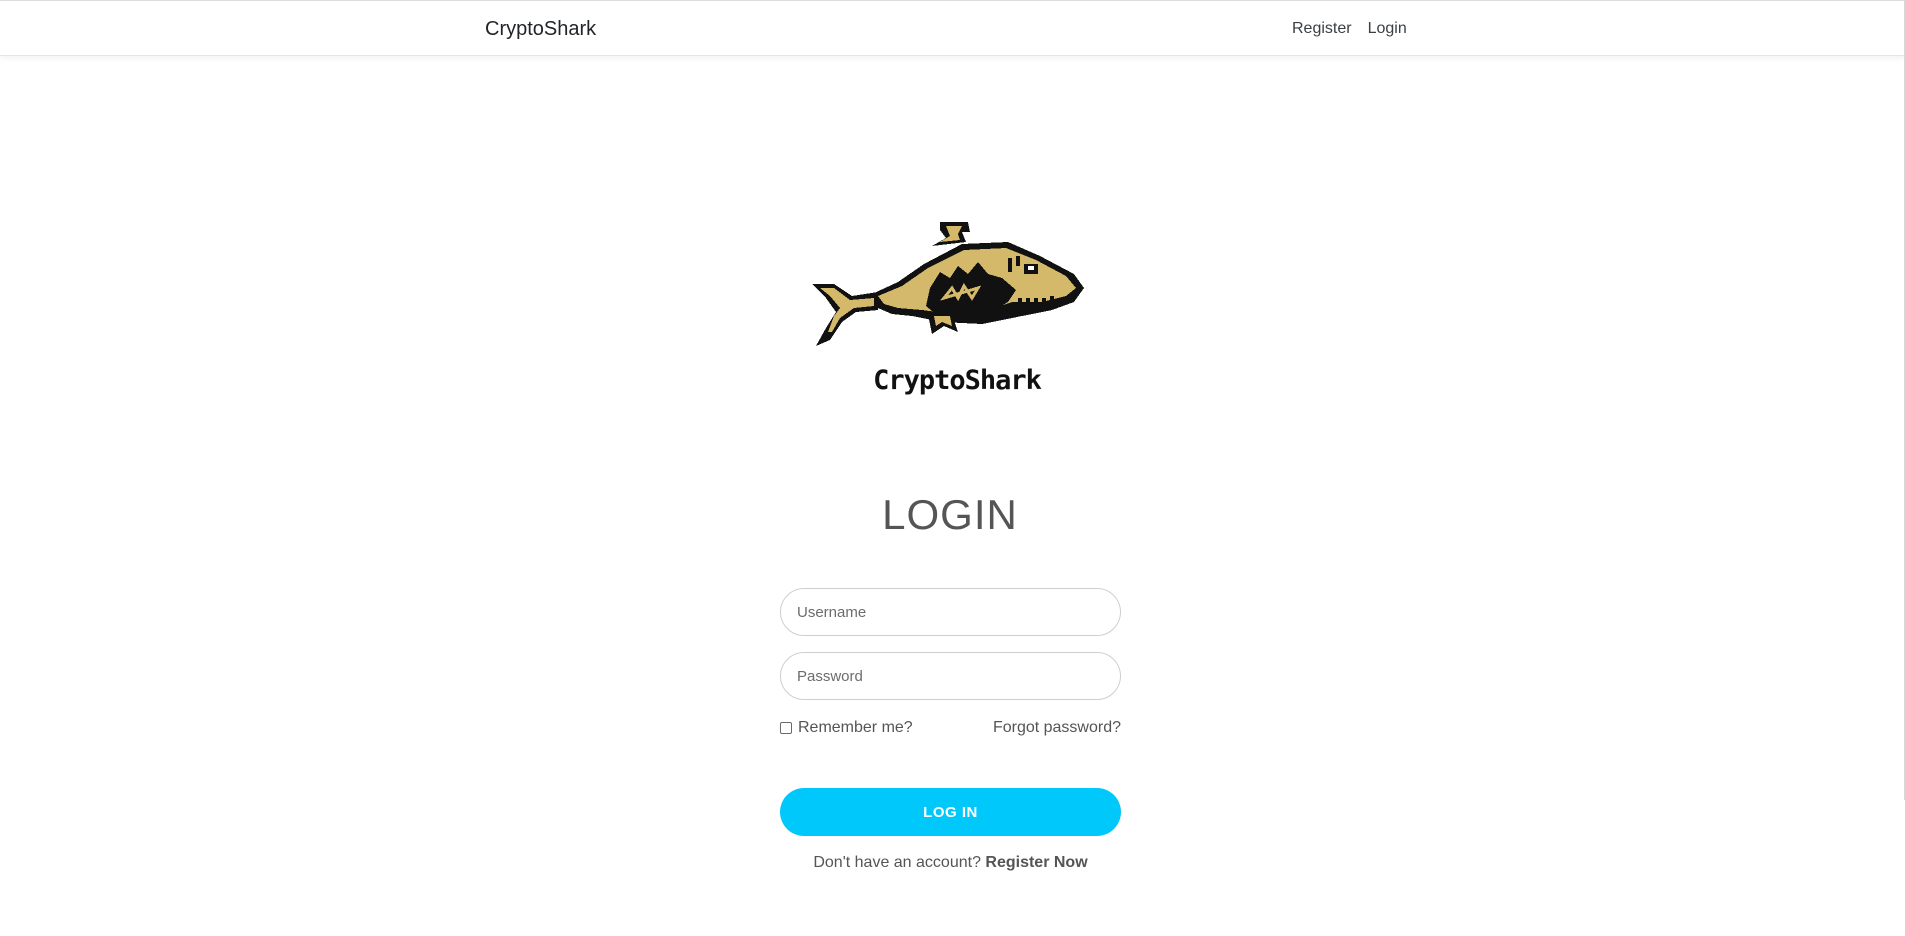 The image size is (1905, 936). Describe the element at coordinates (950, 676) in the screenshot. I see `password-input` at that location.